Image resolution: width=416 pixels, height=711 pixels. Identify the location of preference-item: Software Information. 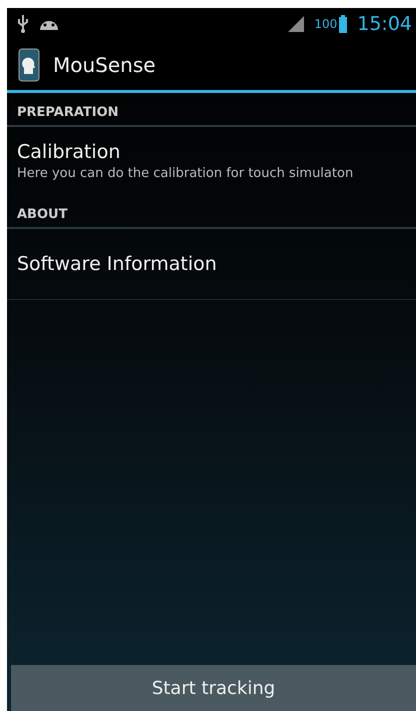
(211, 264).